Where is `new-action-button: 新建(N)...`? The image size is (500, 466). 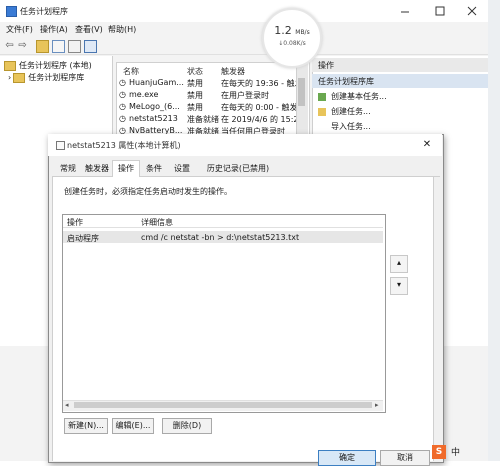 new-action-button: 新建(N)... is located at coordinates (86, 426).